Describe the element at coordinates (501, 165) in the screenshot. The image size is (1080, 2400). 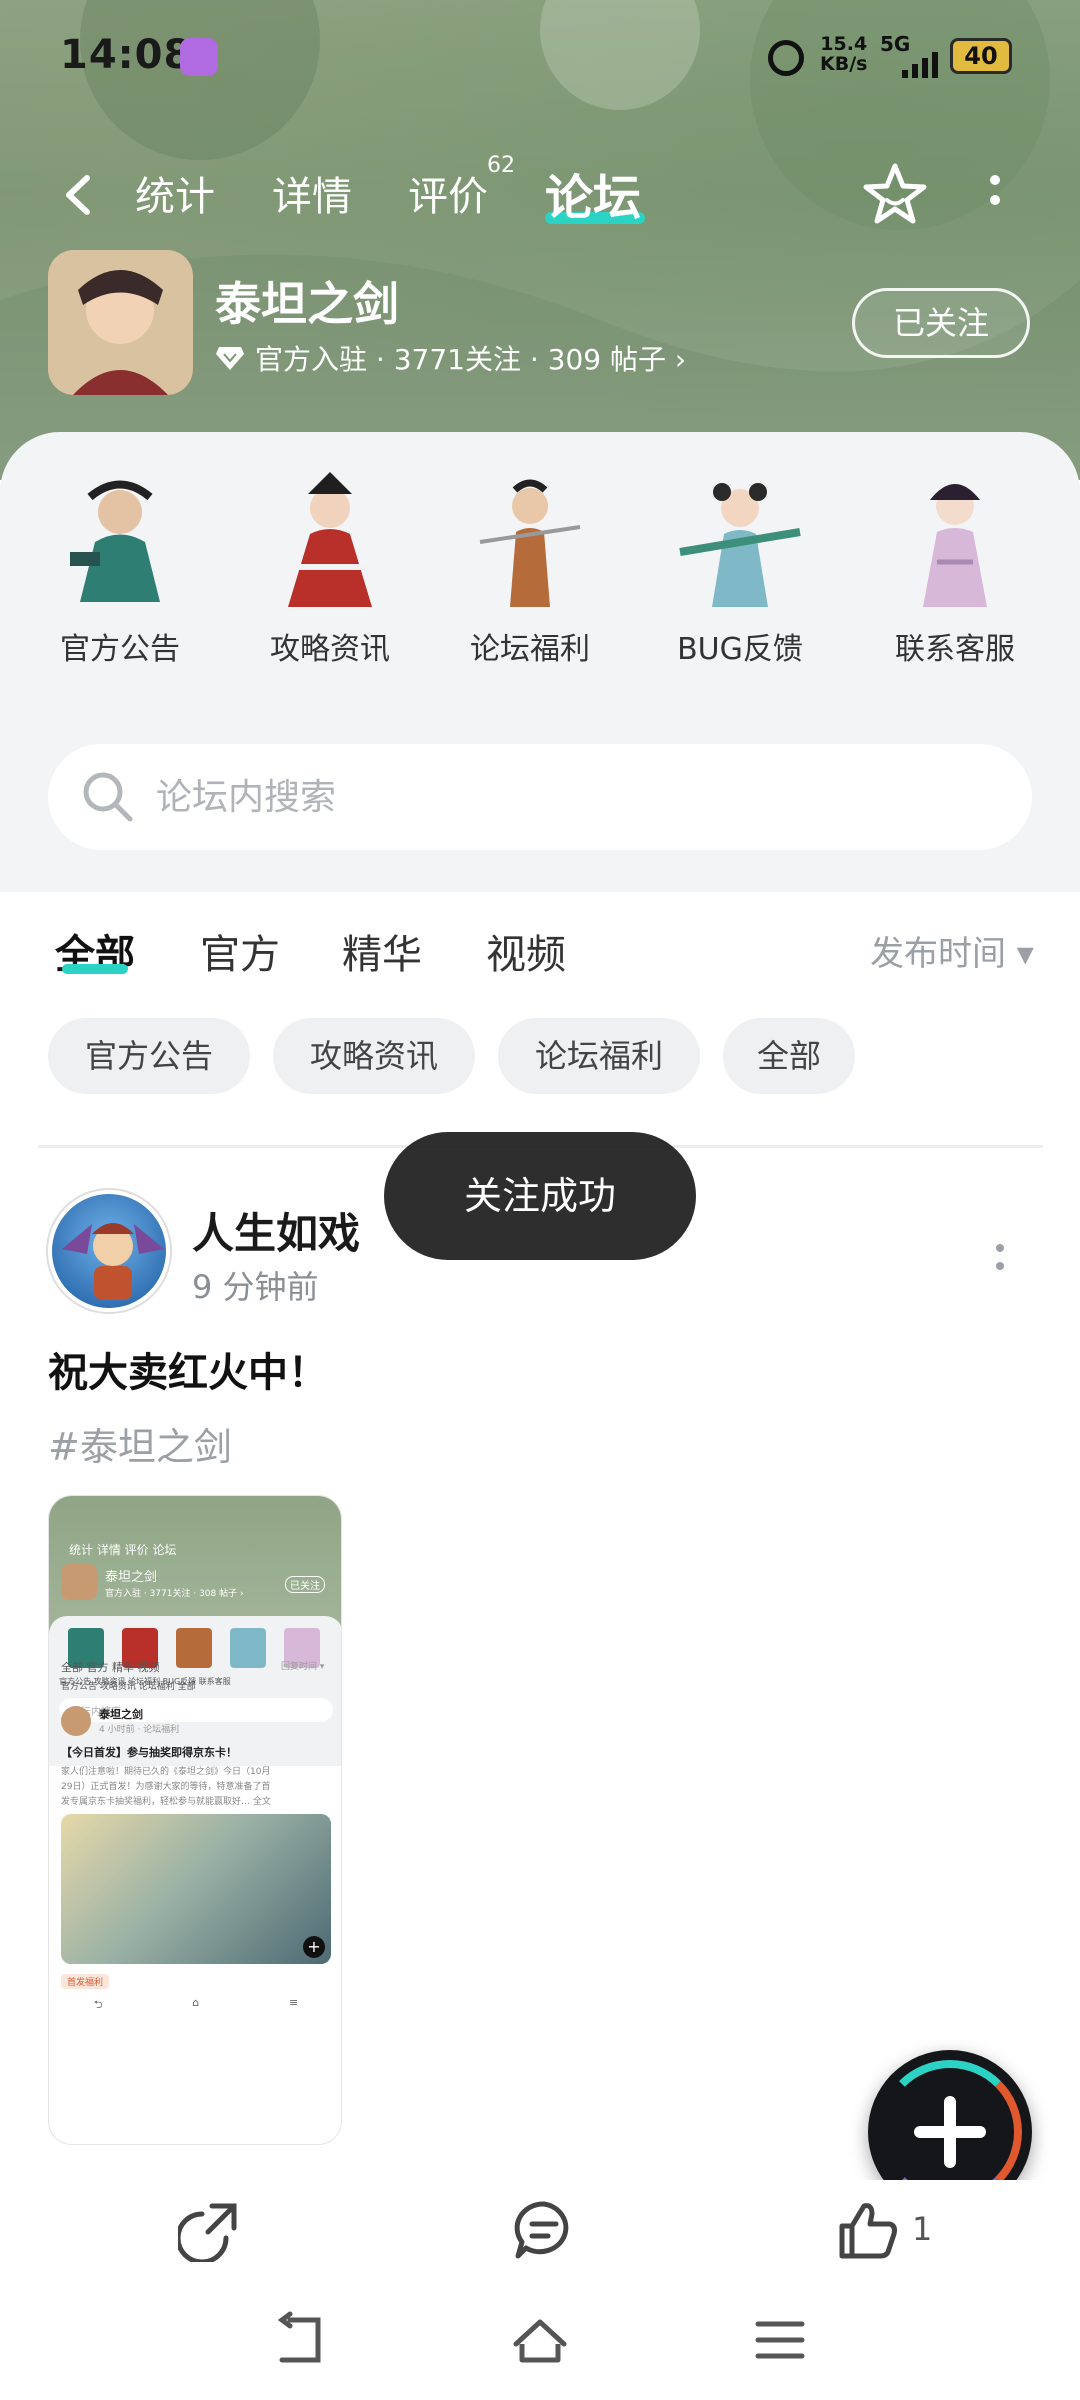
I see `reviews-count-badge: 62` at that location.